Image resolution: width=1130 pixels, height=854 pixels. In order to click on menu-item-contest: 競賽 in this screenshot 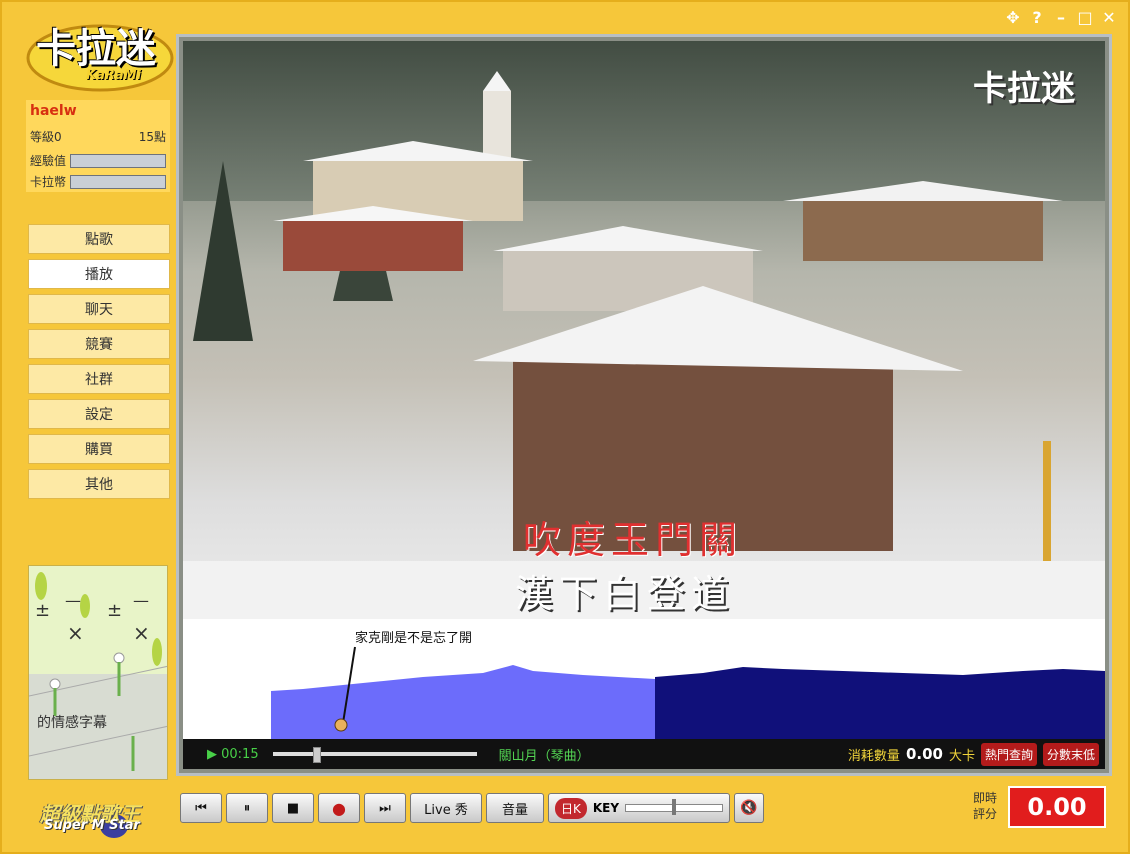, I will do `click(99, 344)`.